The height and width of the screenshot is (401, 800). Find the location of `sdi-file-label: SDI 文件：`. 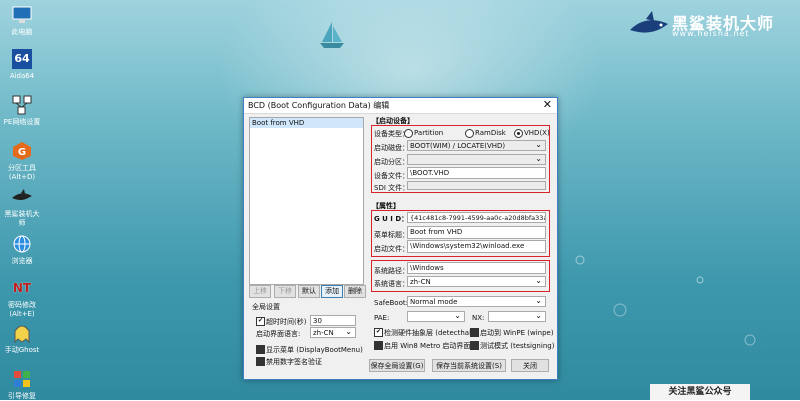

sdi-file-label: SDI 文件： is located at coordinates (392, 188).